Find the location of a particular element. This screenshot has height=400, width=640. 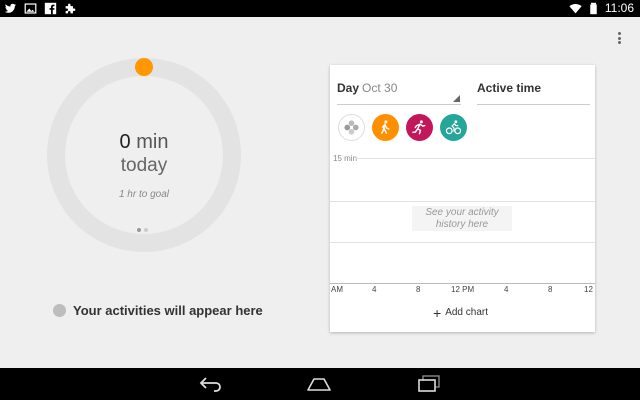

activities-placeholder: Your activities will appear here is located at coordinates (158, 310).